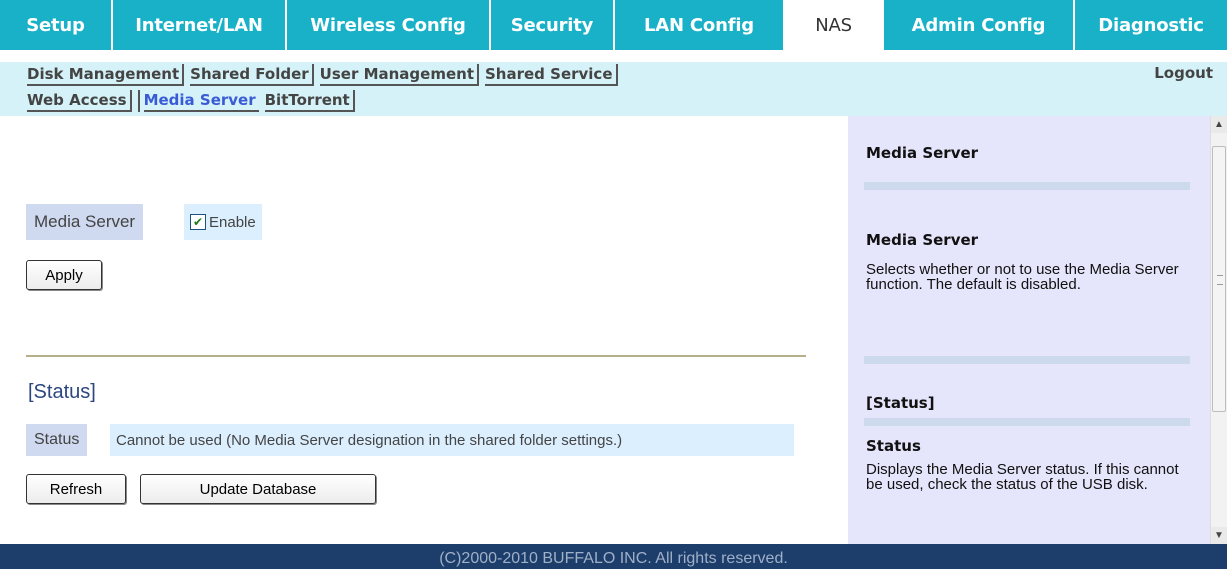 The height and width of the screenshot is (574, 1227). I want to click on refresh-button: Refresh, so click(76, 489).